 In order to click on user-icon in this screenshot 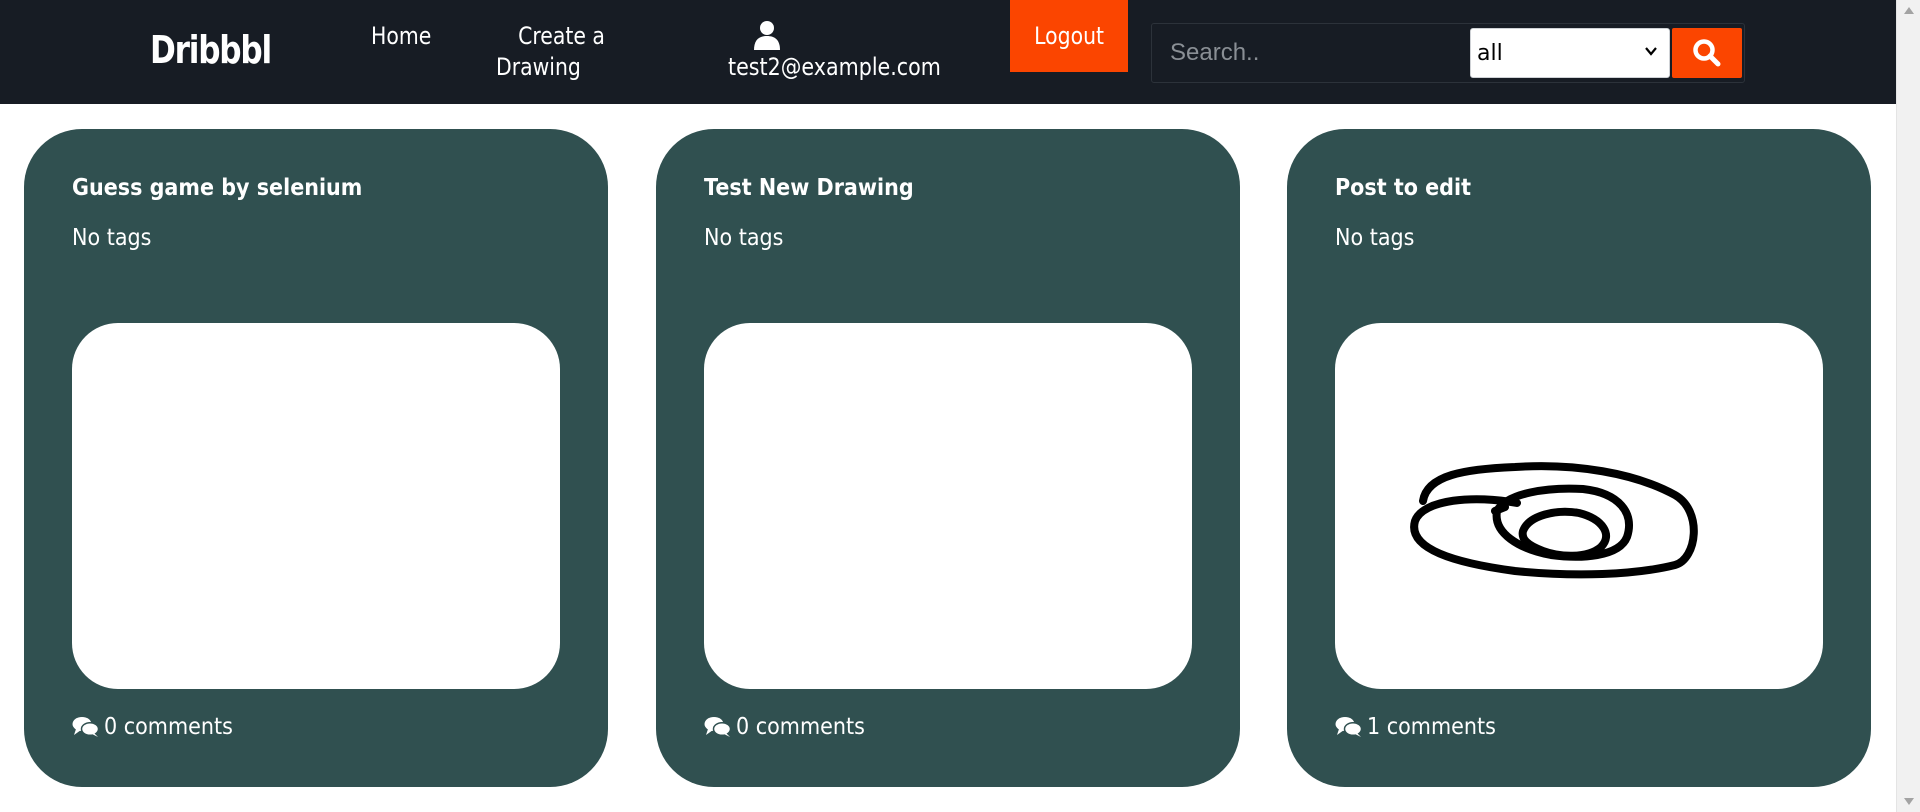, I will do `click(767, 35)`.